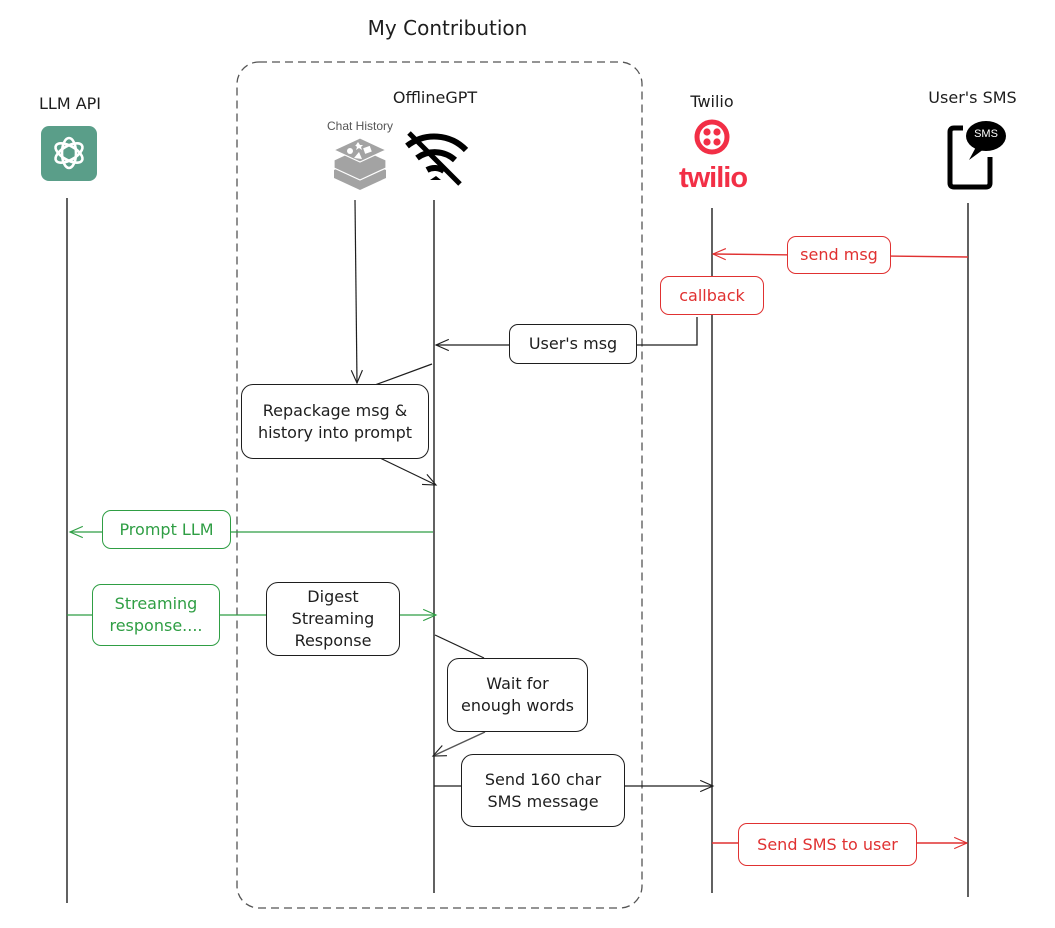 Image resolution: width=1055 pixels, height=928 pixels. What do you see at coordinates (459, 646) in the screenshot?
I see `wait-out-line` at bounding box center [459, 646].